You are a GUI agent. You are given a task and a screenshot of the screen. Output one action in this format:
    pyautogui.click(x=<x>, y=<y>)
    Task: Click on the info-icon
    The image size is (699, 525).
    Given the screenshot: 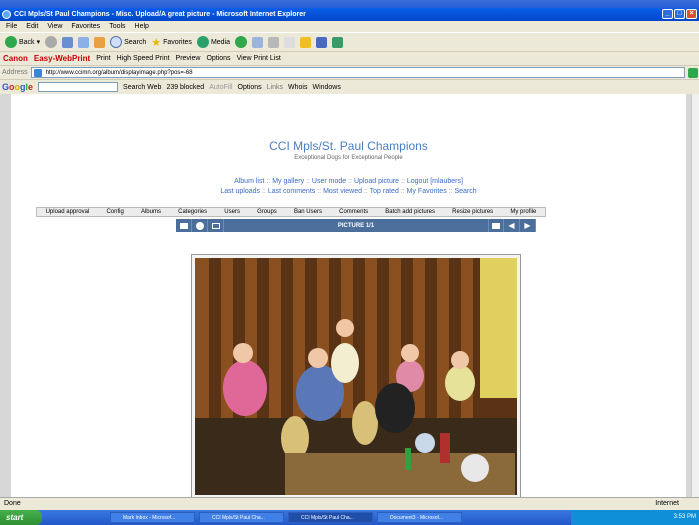 What is the action you would take?
    pyautogui.click(x=199, y=225)
    